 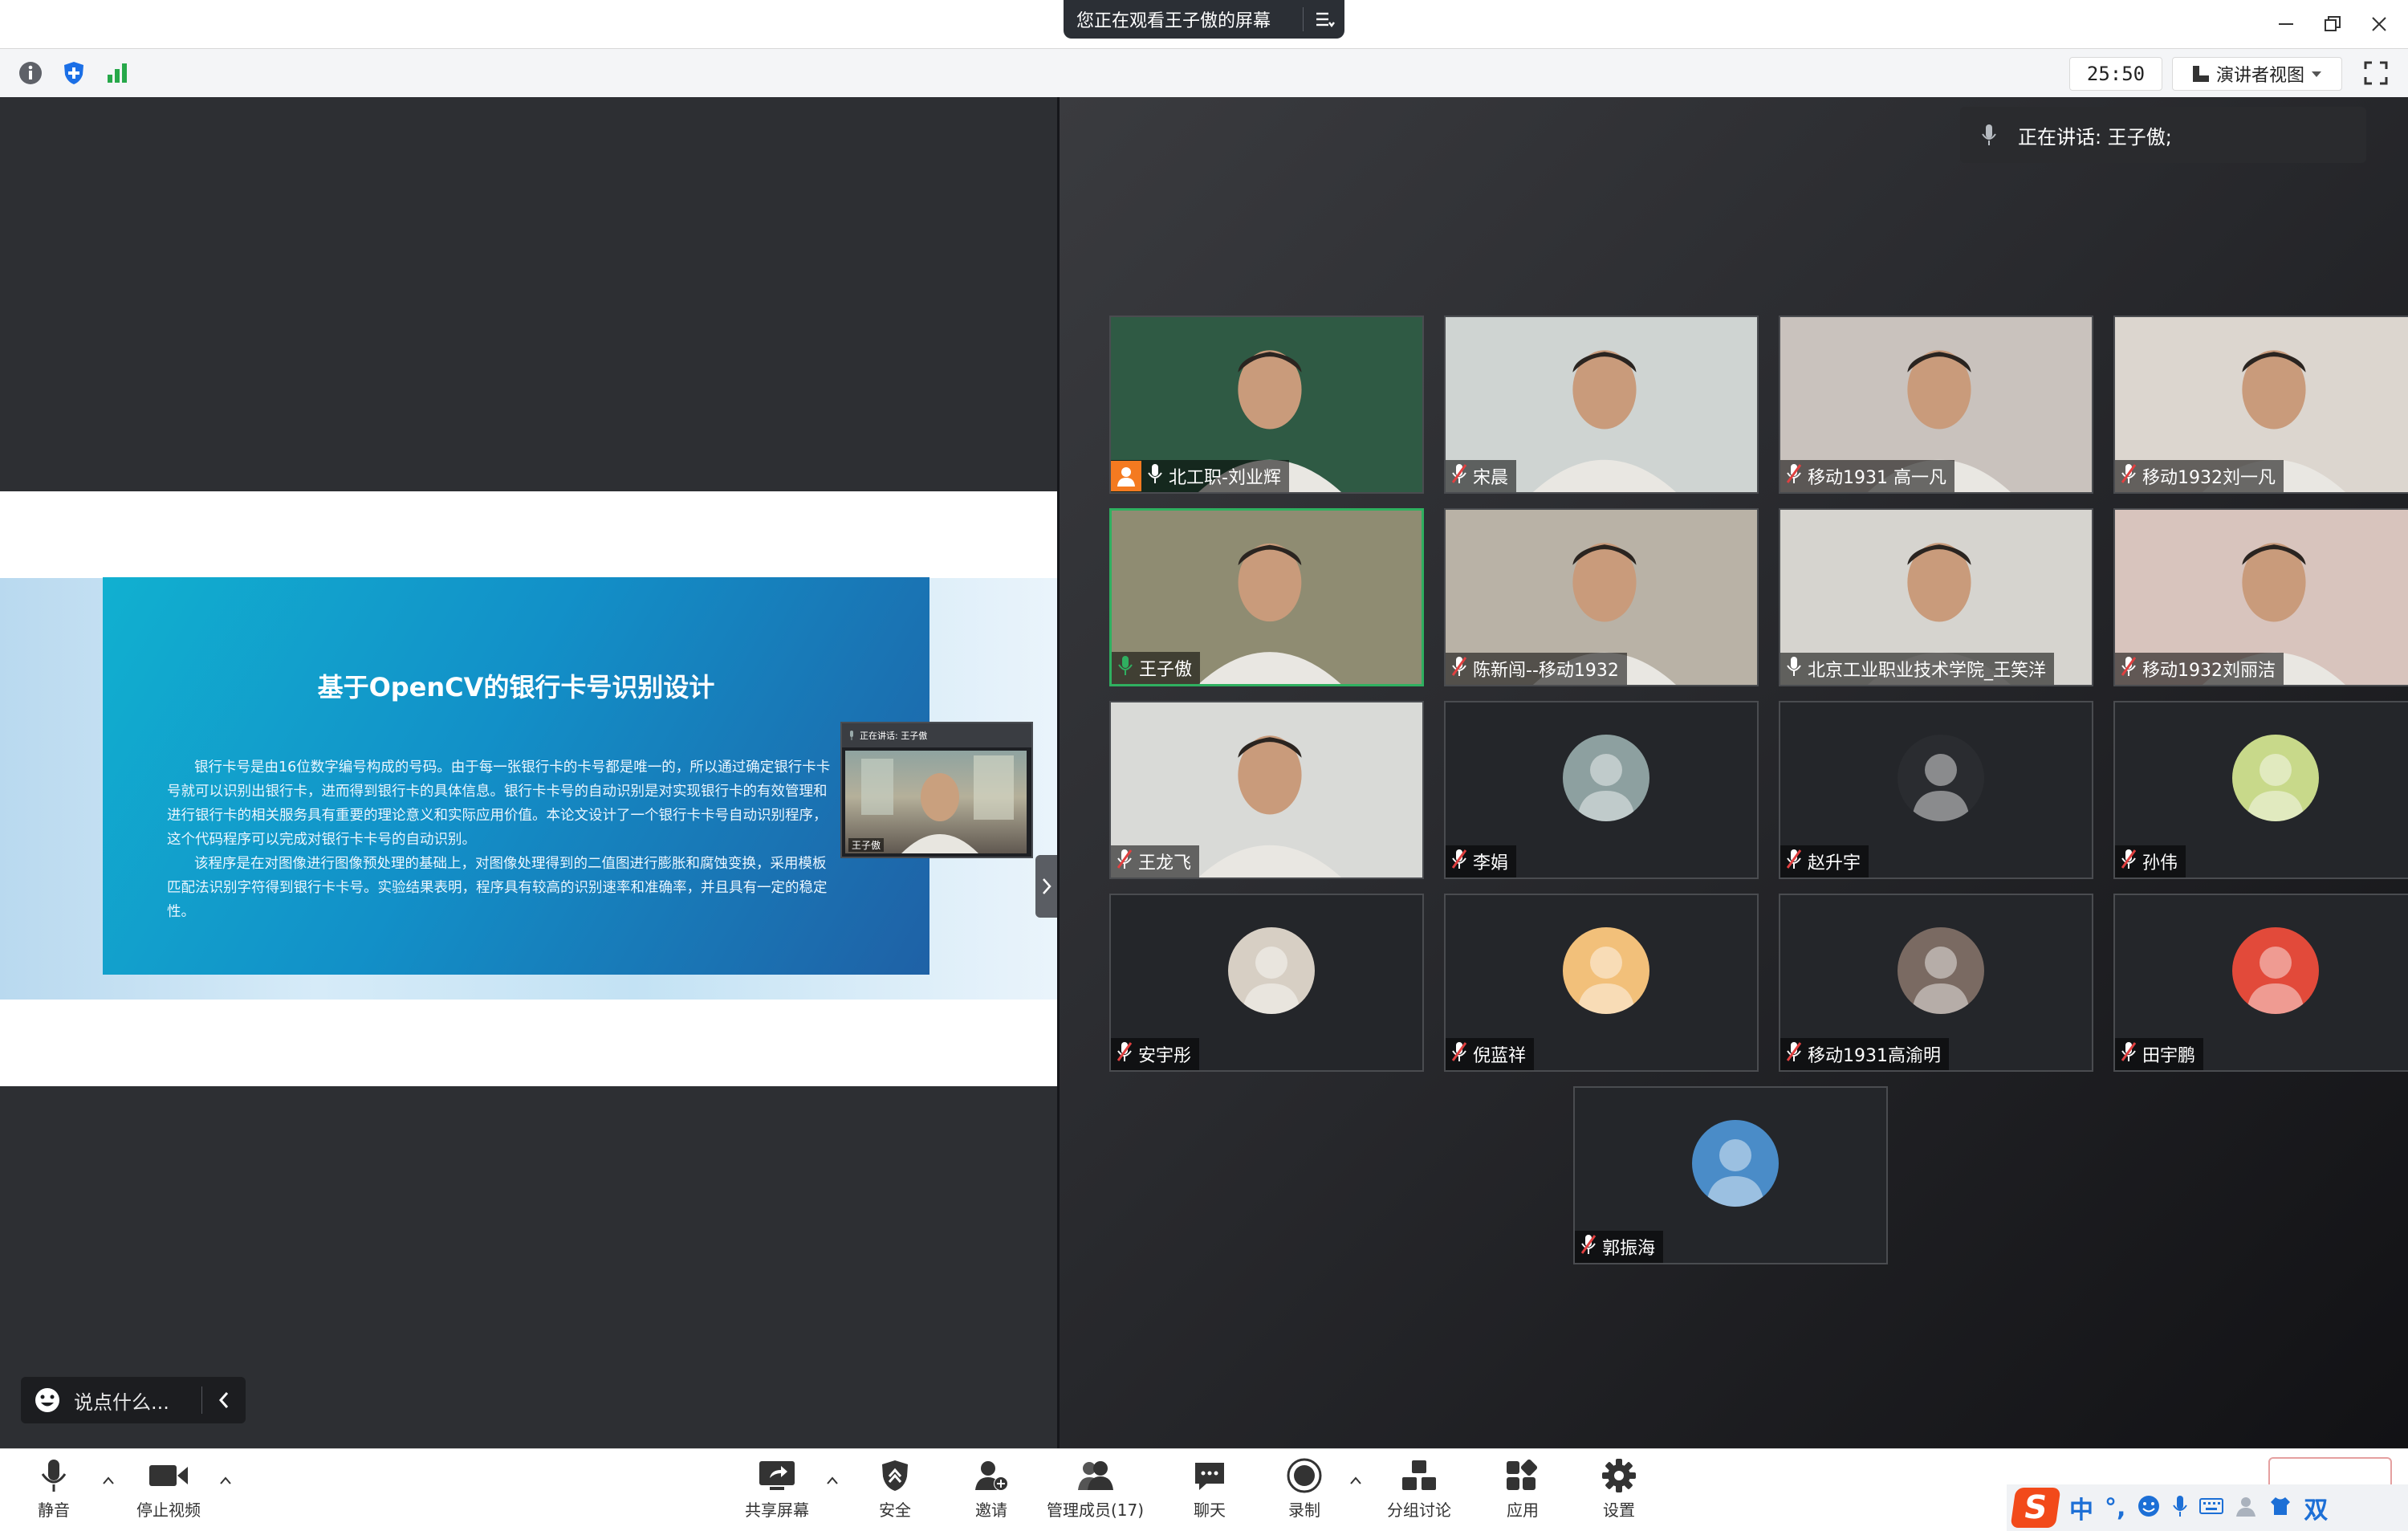 I want to click on screen-share-banner: 您正在观看王子傲的屏幕, so click(x=1204, y=19).